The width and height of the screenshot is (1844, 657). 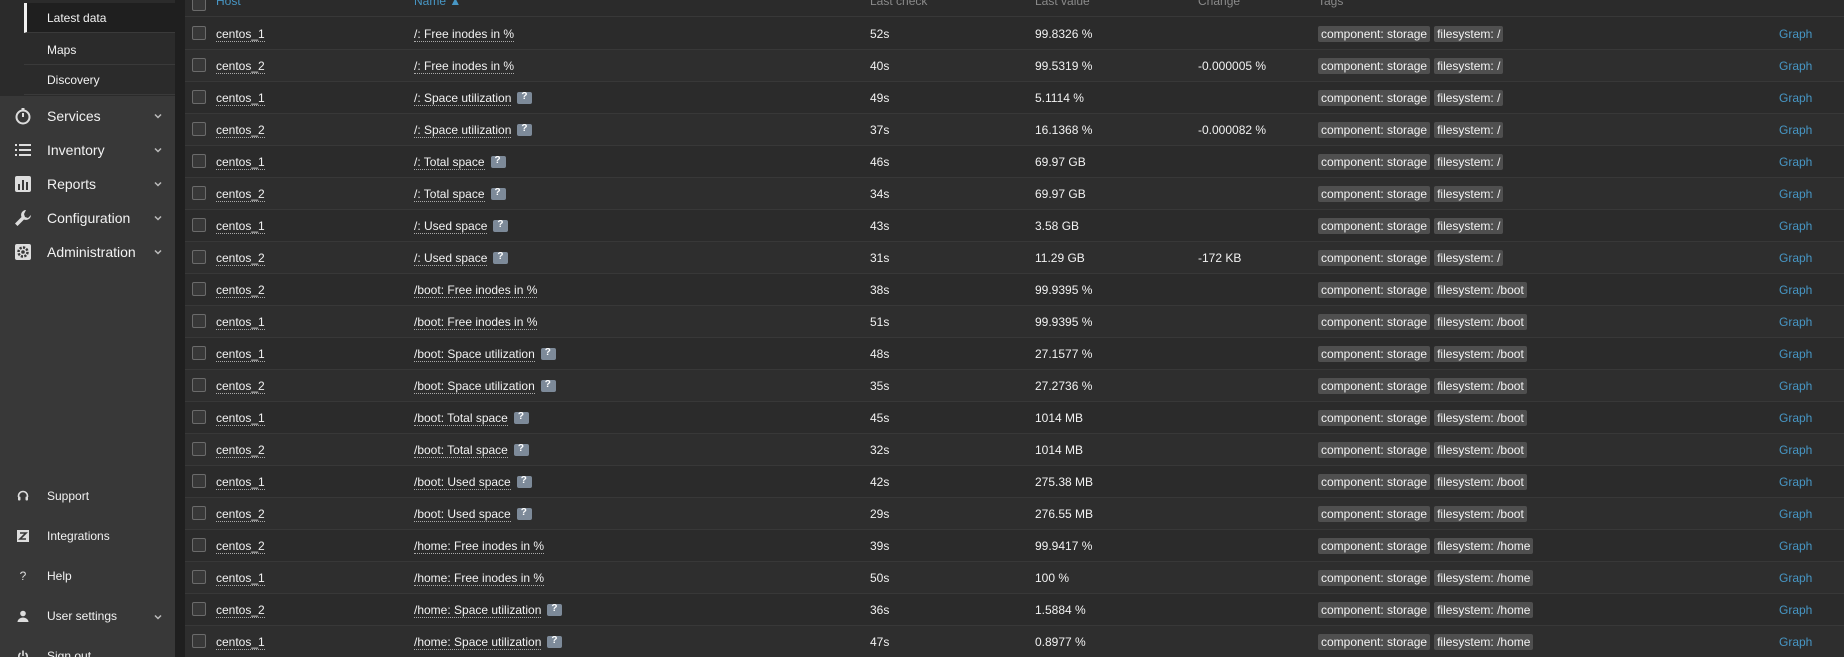 I want to click on nav-support: Support, so click(x=87, y=496).